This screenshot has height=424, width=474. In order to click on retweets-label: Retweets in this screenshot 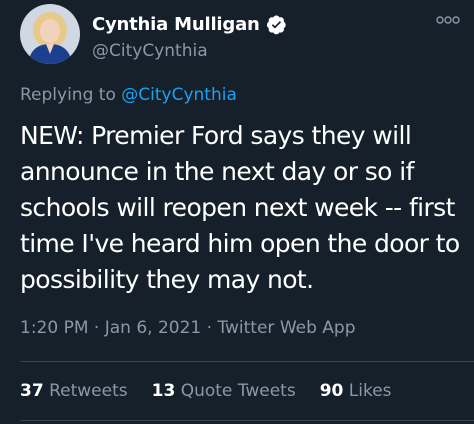, I will do `click(88, 391)`.